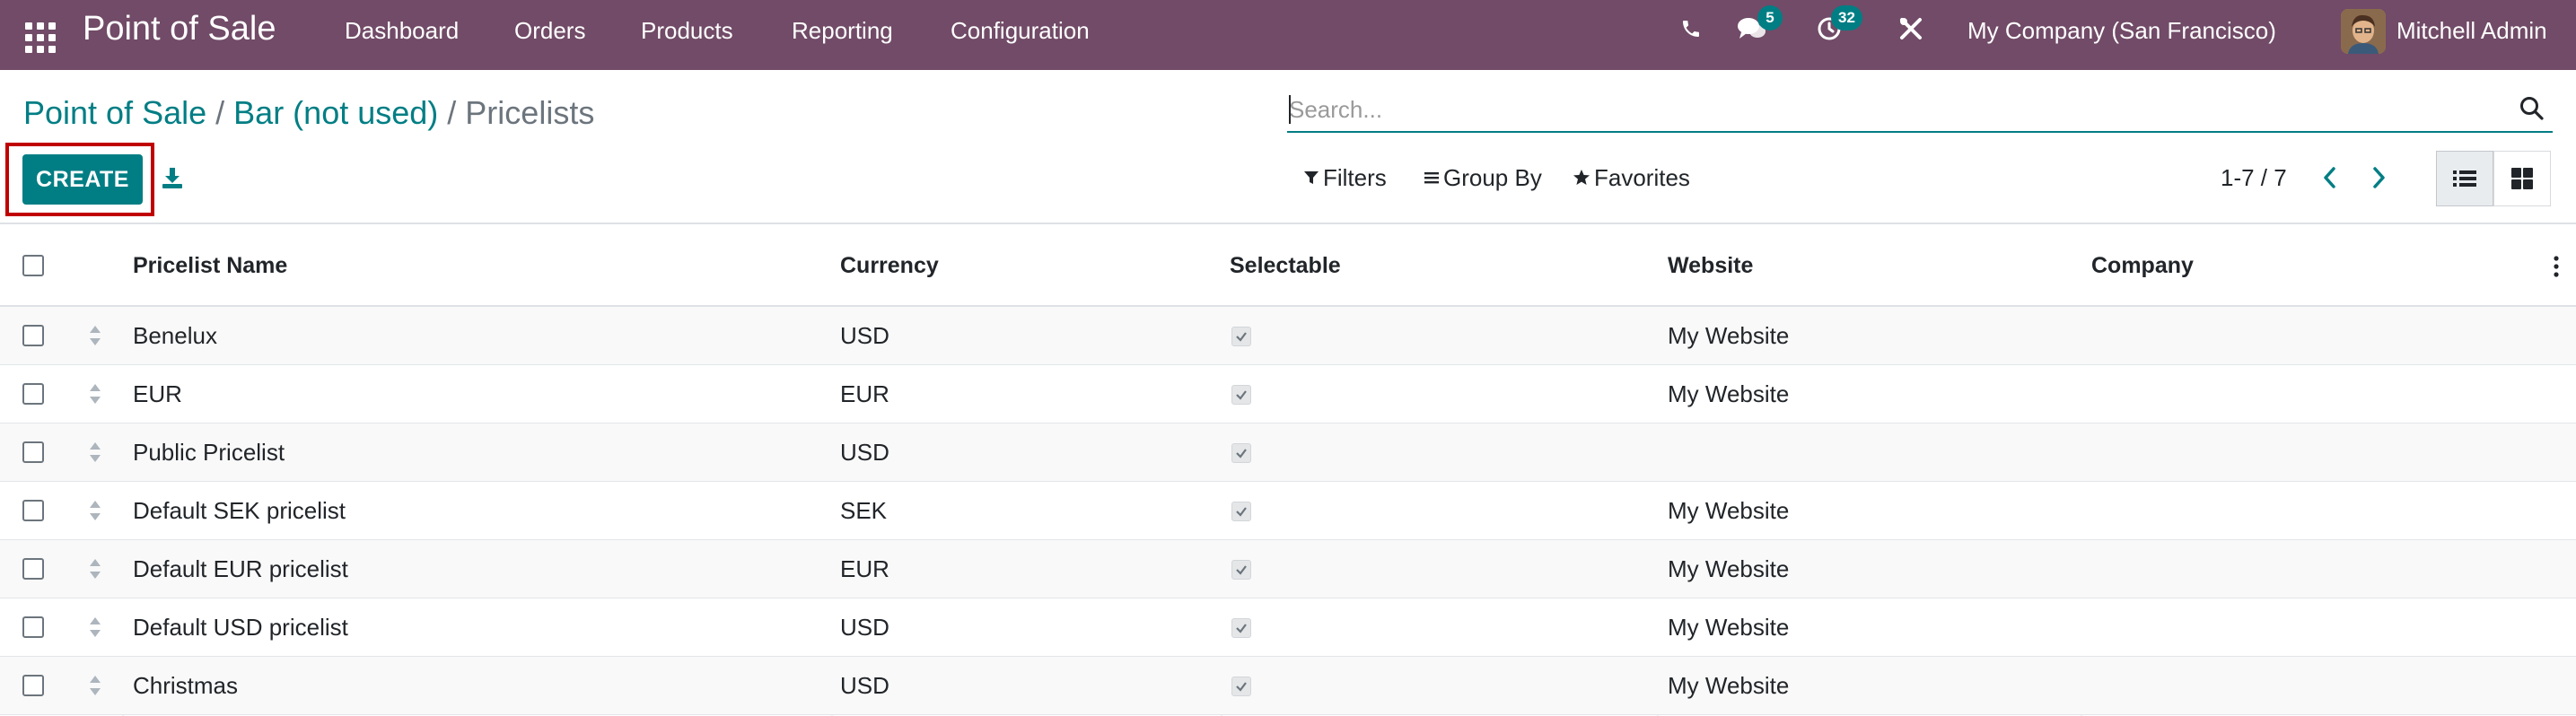  I want to click on filters-label: Filters, so click(1355, 177).